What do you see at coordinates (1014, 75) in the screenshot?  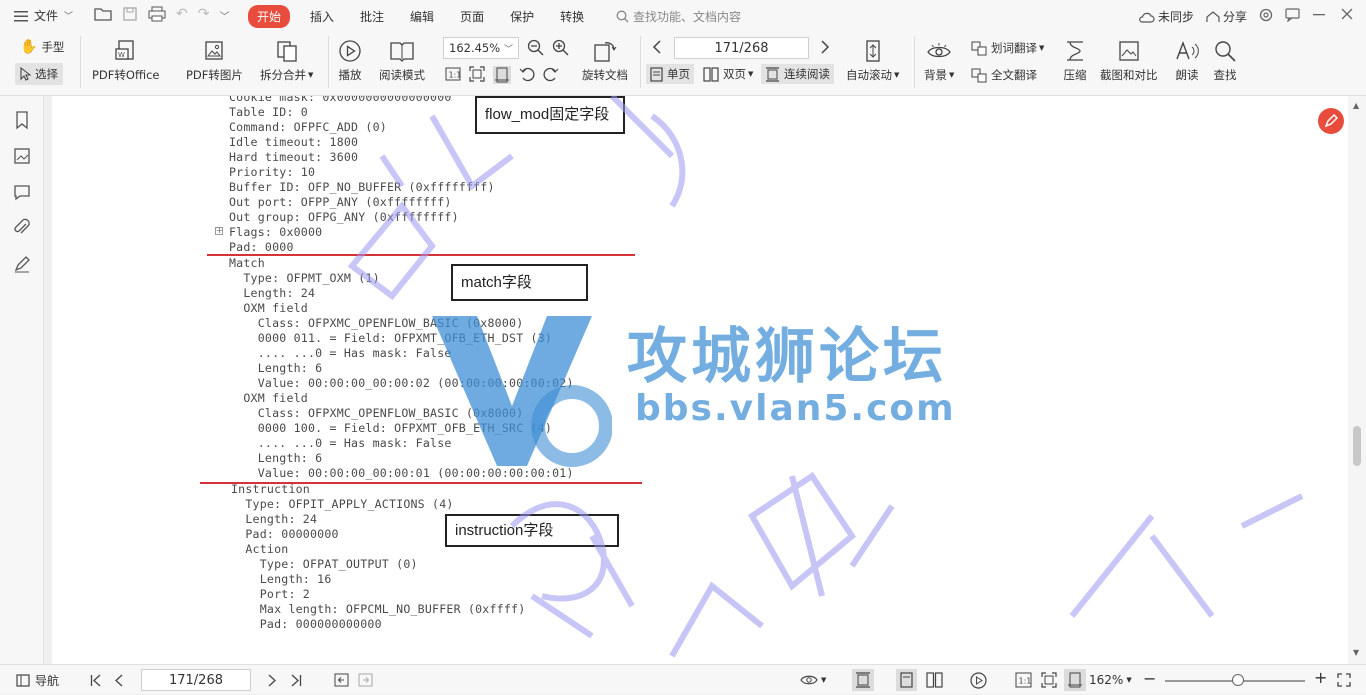 I see `full-translate-label: 全文翻译` at bounding box center [1014, 75].